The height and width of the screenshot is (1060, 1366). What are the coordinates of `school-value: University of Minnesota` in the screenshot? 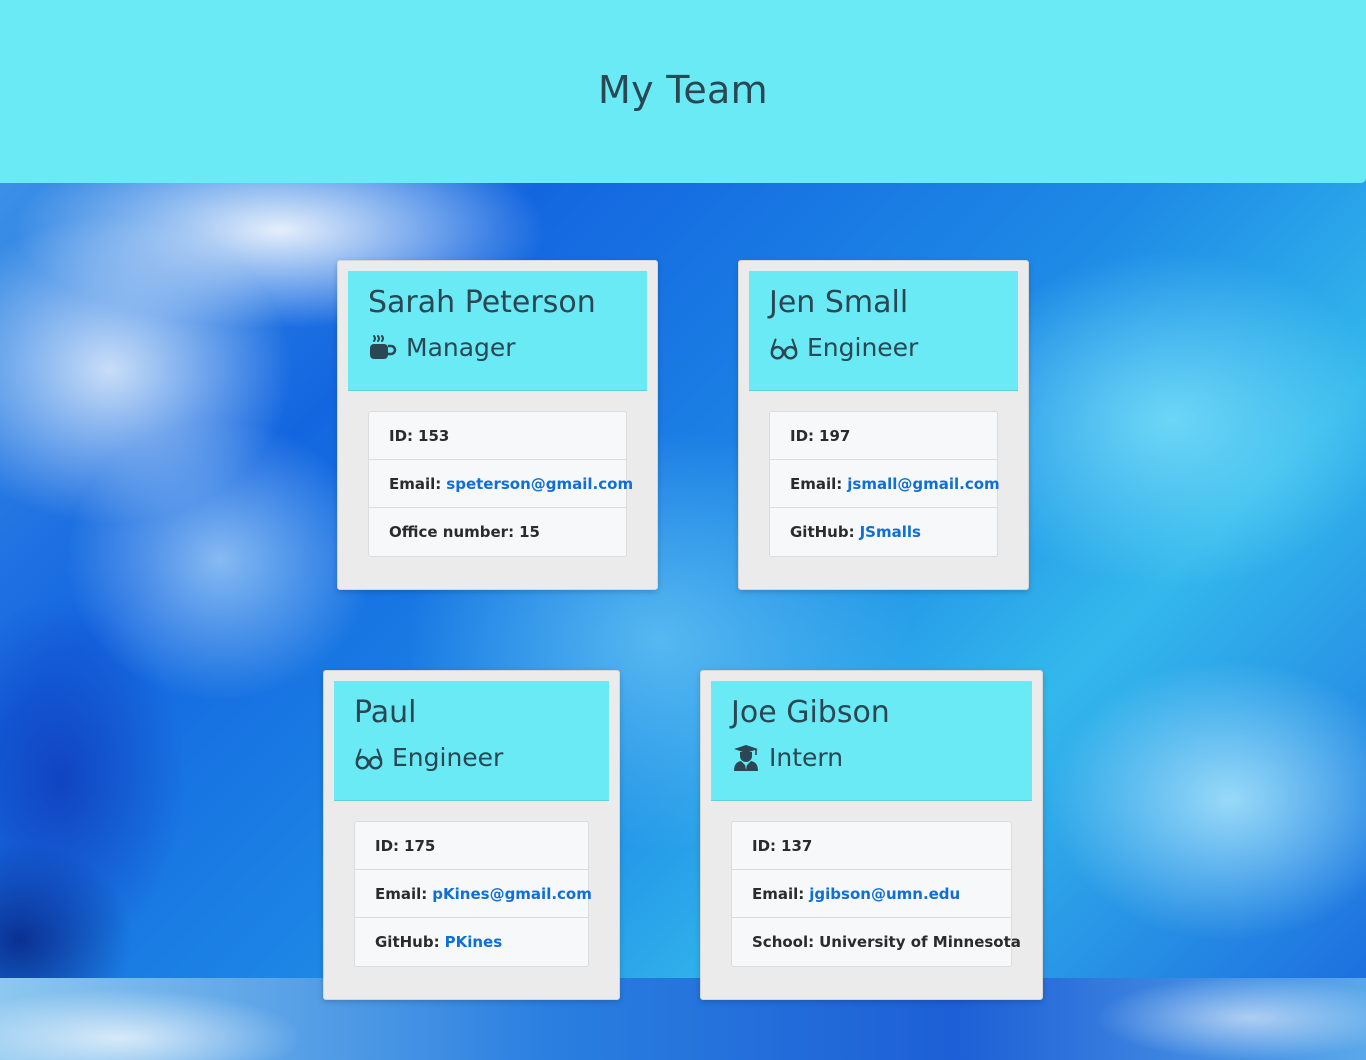 It's located at (920, 942).